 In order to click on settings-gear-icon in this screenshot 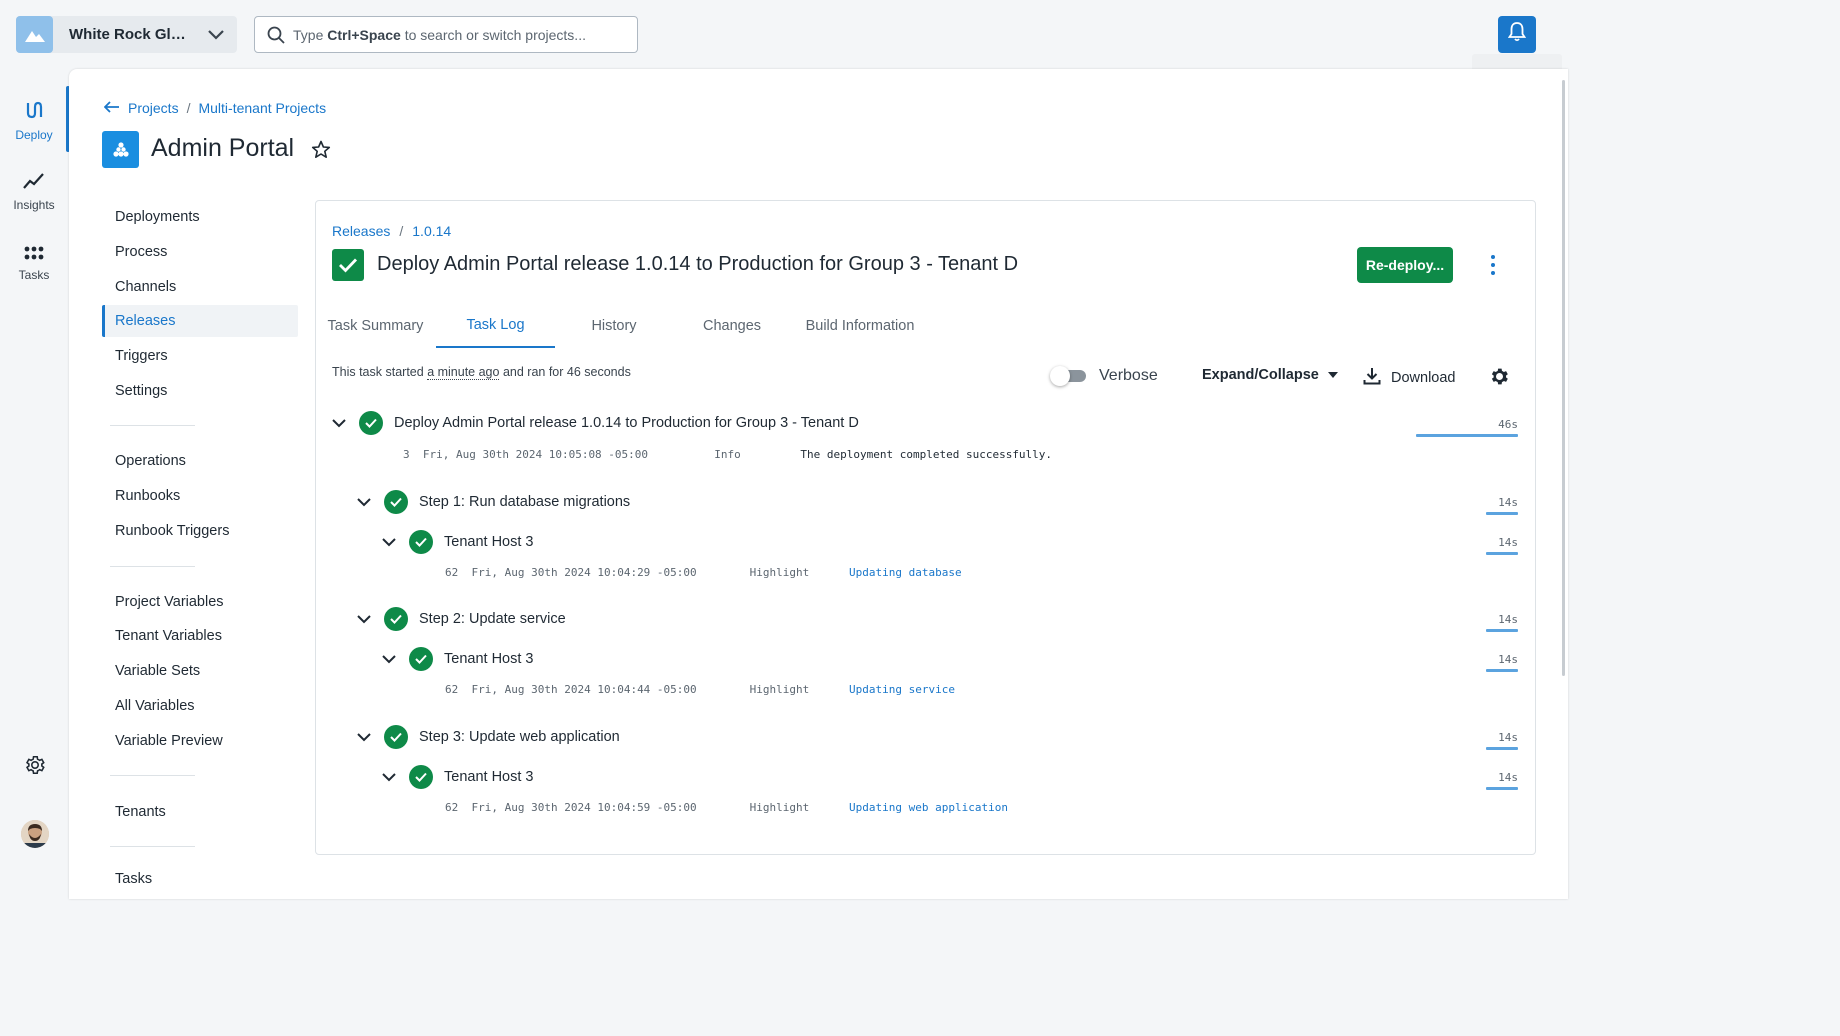, I will do `click(35, 767)`.